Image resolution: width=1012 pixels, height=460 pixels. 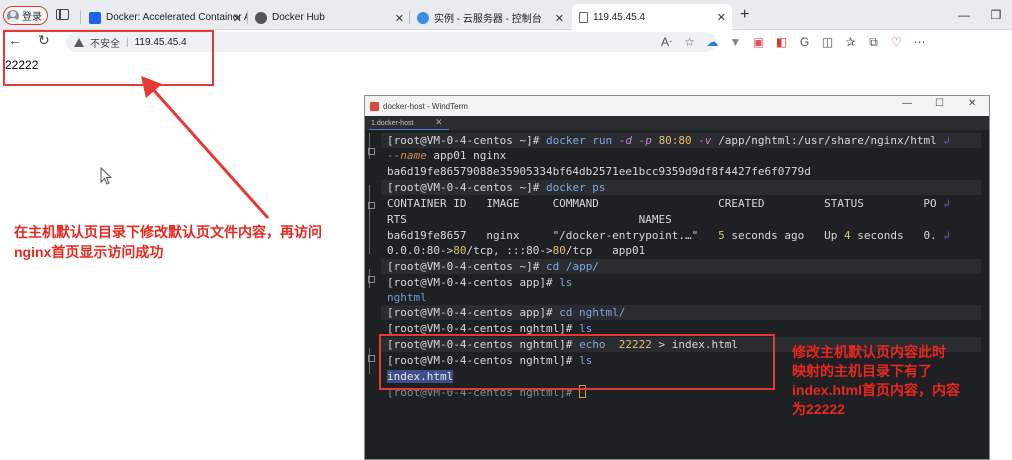 What do you see at coordinates (439, 122) in the screenshot?
I see `terminal-tab-close-icon: ✕` at bounding box center [439, 122].